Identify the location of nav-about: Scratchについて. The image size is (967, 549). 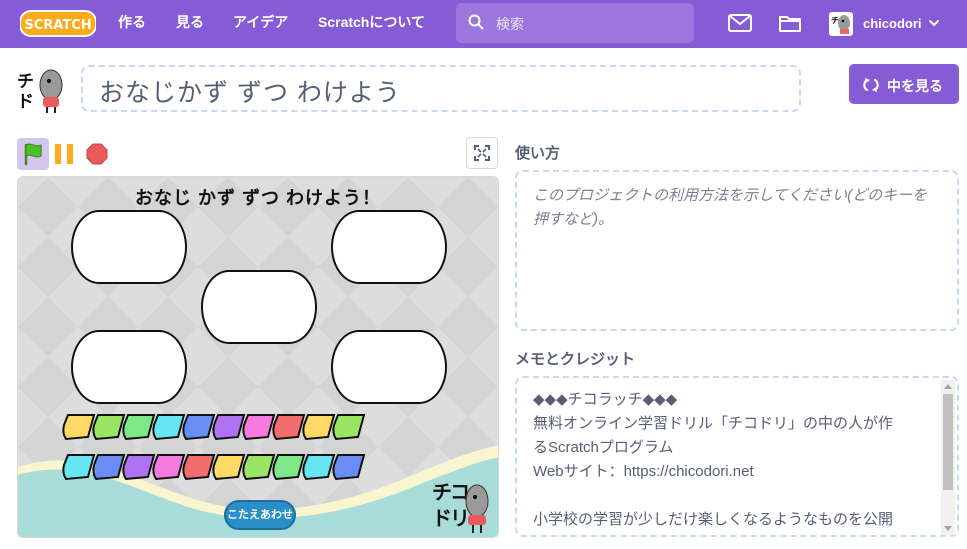
(371, 24).